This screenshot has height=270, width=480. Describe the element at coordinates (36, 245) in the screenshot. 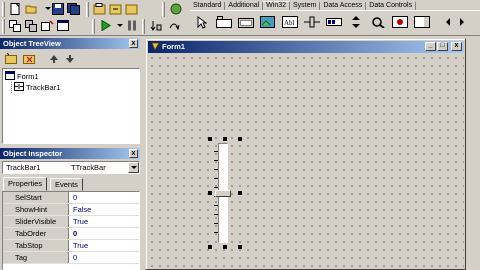

I see `property-name: TabStop` at that location.